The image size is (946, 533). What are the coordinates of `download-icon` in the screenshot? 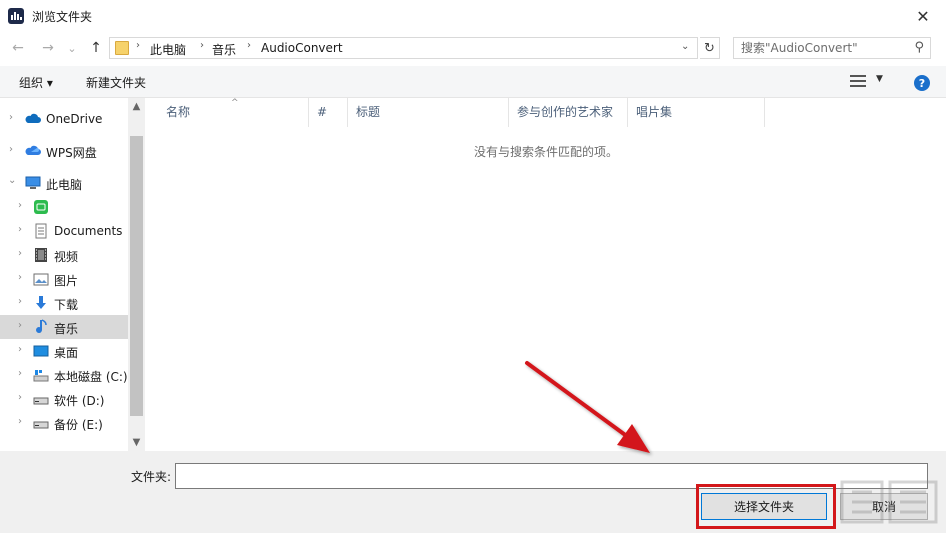 It's located at (41, 302).